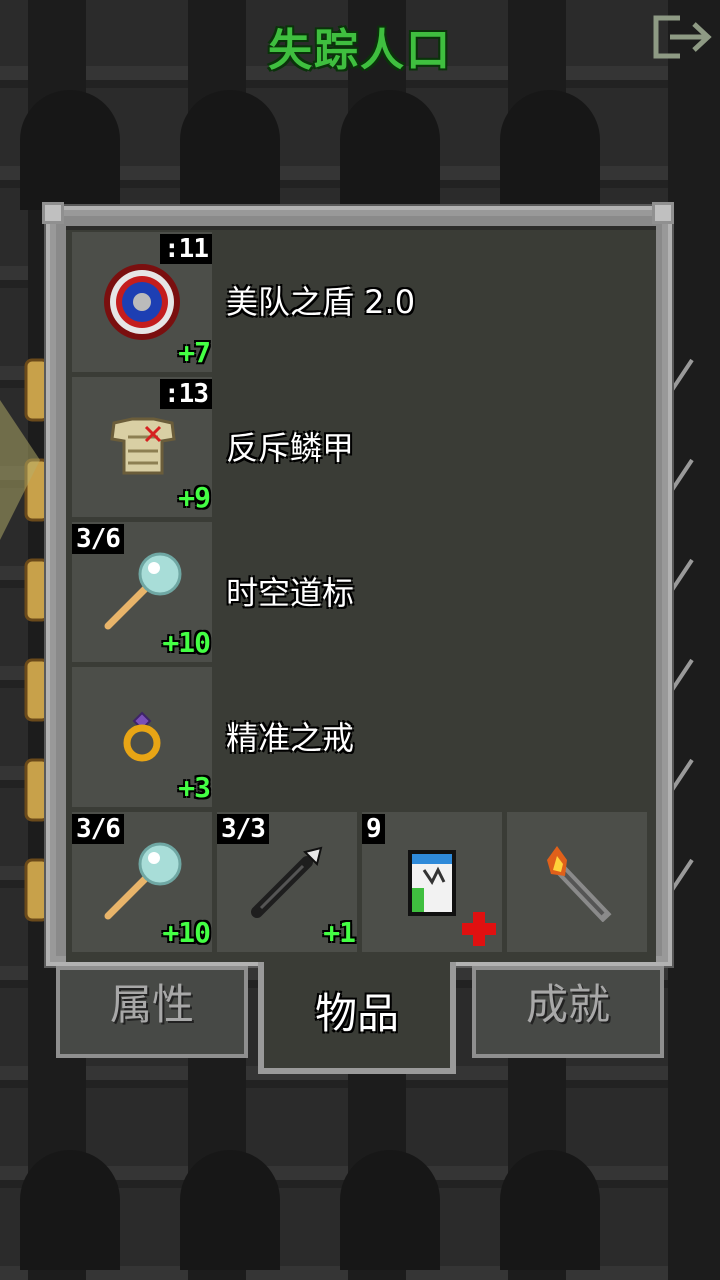 The image size is (720, 1280). What do you see at coordinates (194, 787) in the screenshot?
I see `item-upgrade-level: +3` at bounding box center [194, 787].